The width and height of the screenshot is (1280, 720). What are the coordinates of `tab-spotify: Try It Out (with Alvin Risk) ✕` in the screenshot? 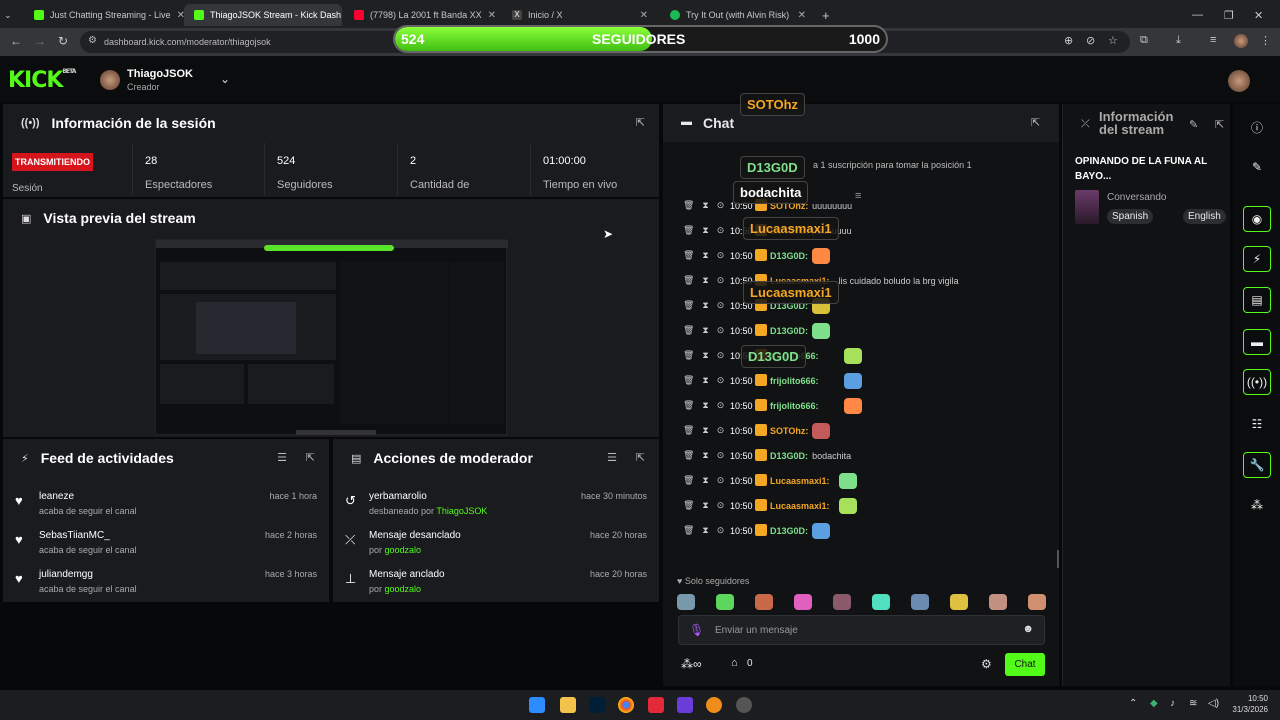 It's located at (738, 15).